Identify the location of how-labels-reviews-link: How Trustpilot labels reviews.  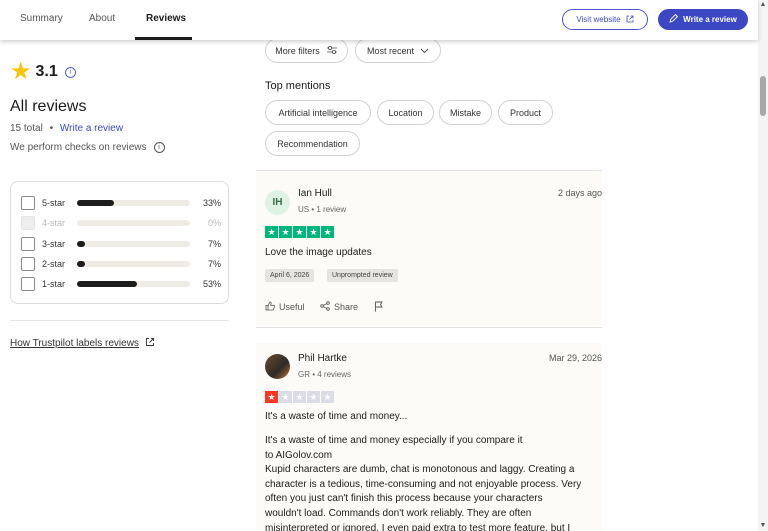
(82, 343).